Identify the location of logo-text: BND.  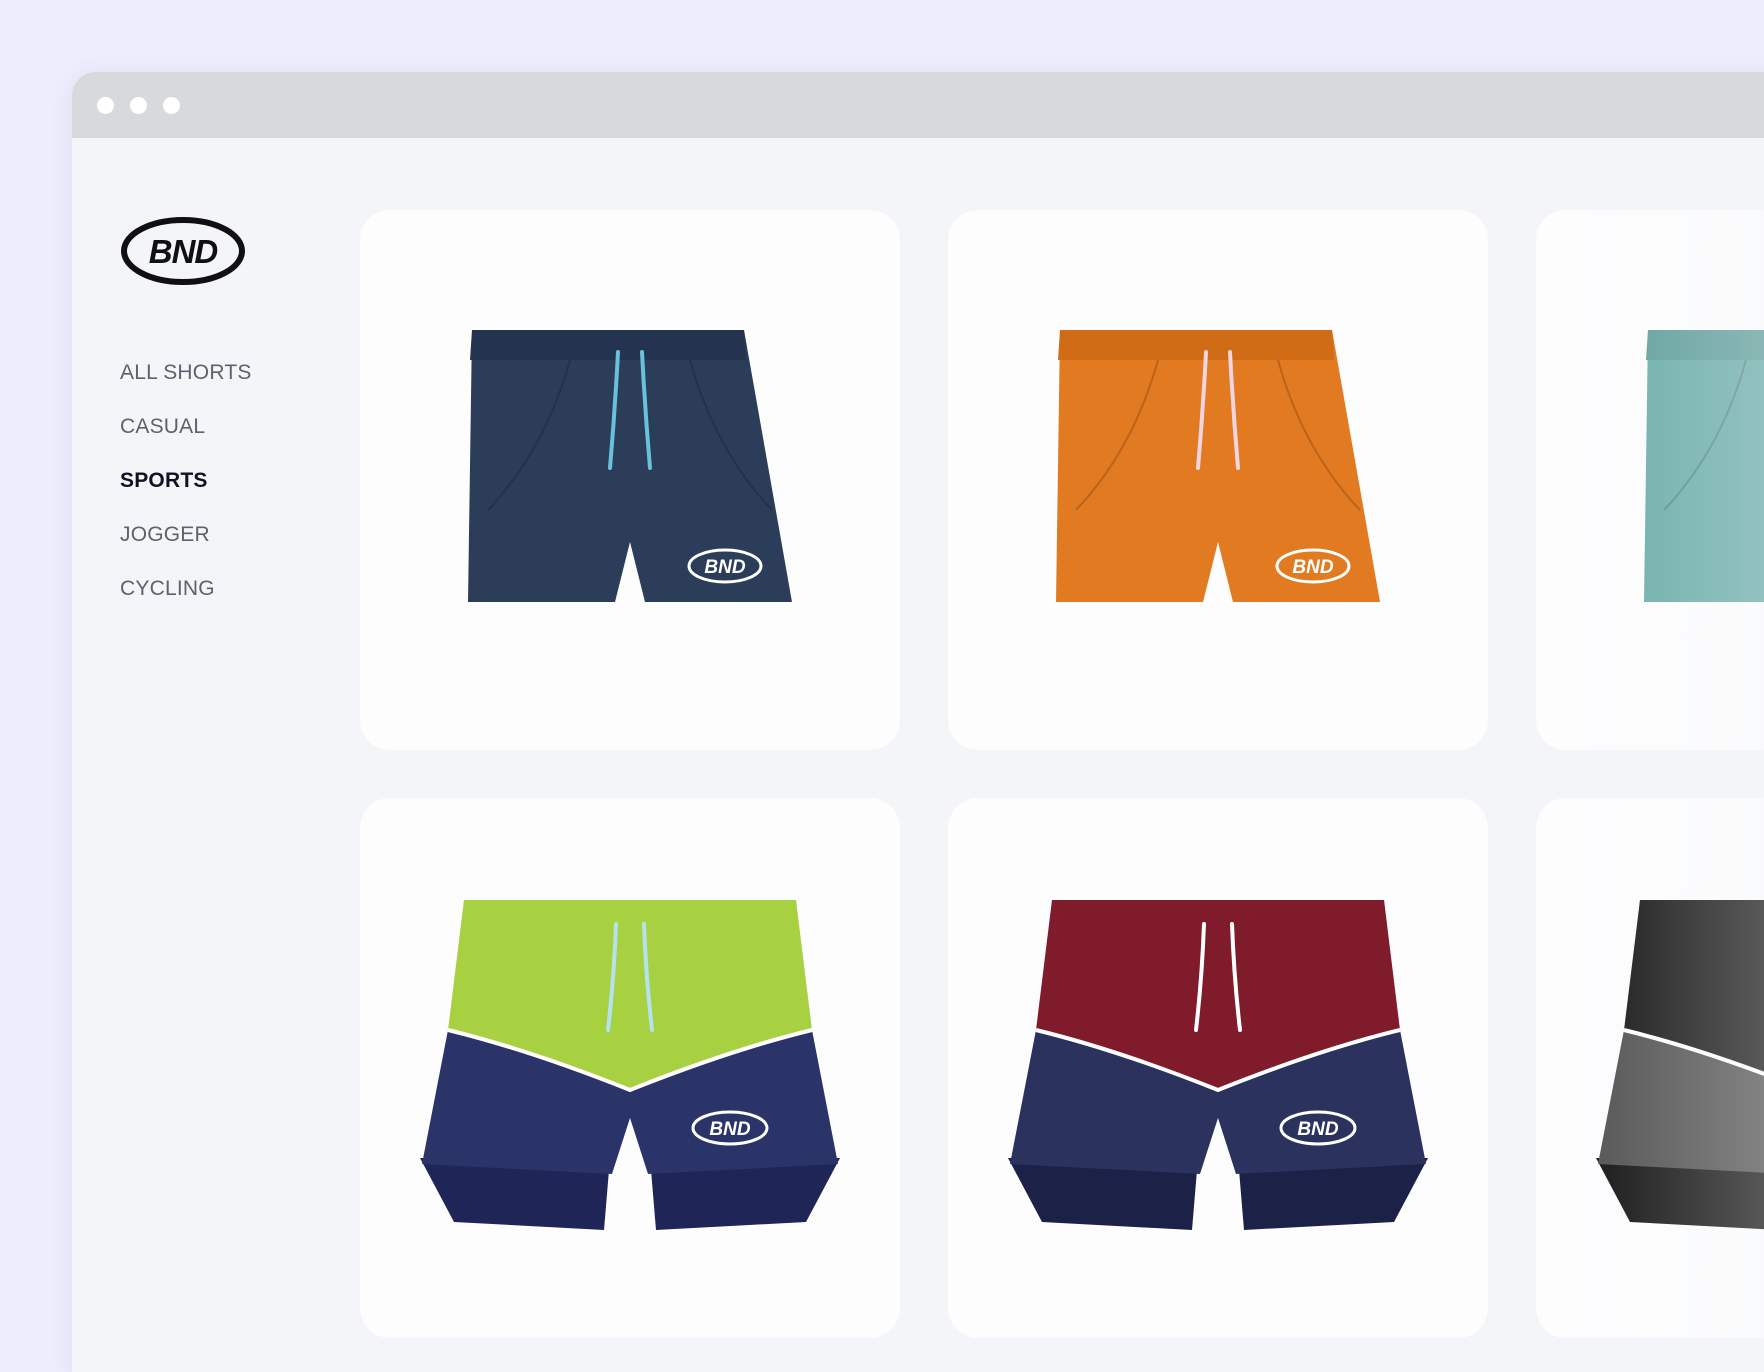
(183, 251).